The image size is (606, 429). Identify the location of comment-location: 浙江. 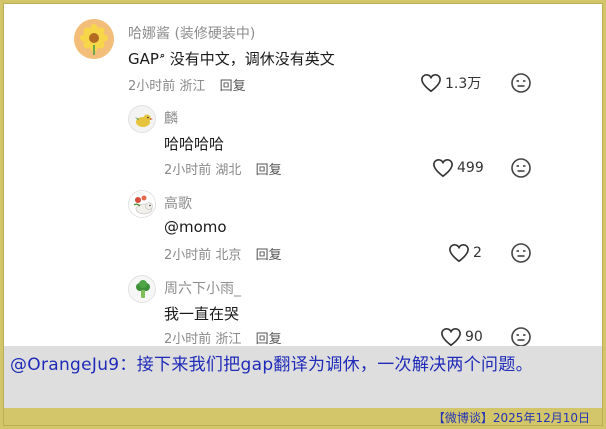
(192, 86).